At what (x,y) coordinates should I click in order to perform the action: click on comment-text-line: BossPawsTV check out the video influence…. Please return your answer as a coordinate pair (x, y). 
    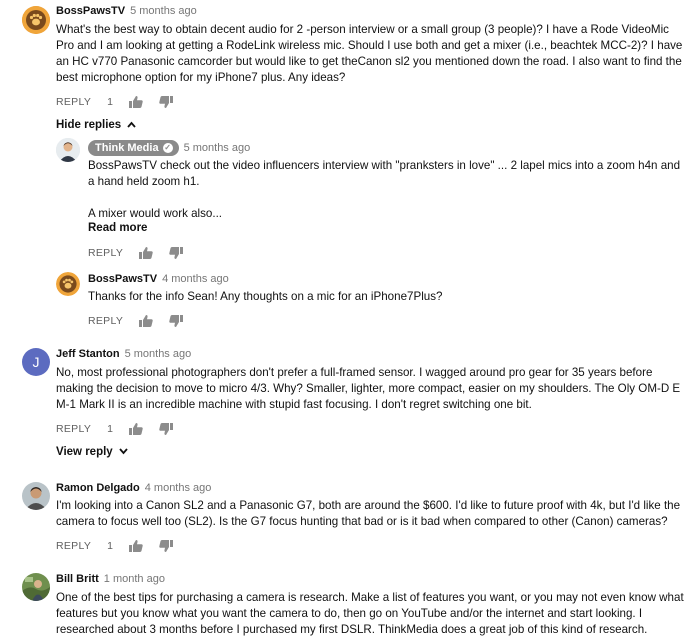
    Looking at the image, I should click on (384, 165).